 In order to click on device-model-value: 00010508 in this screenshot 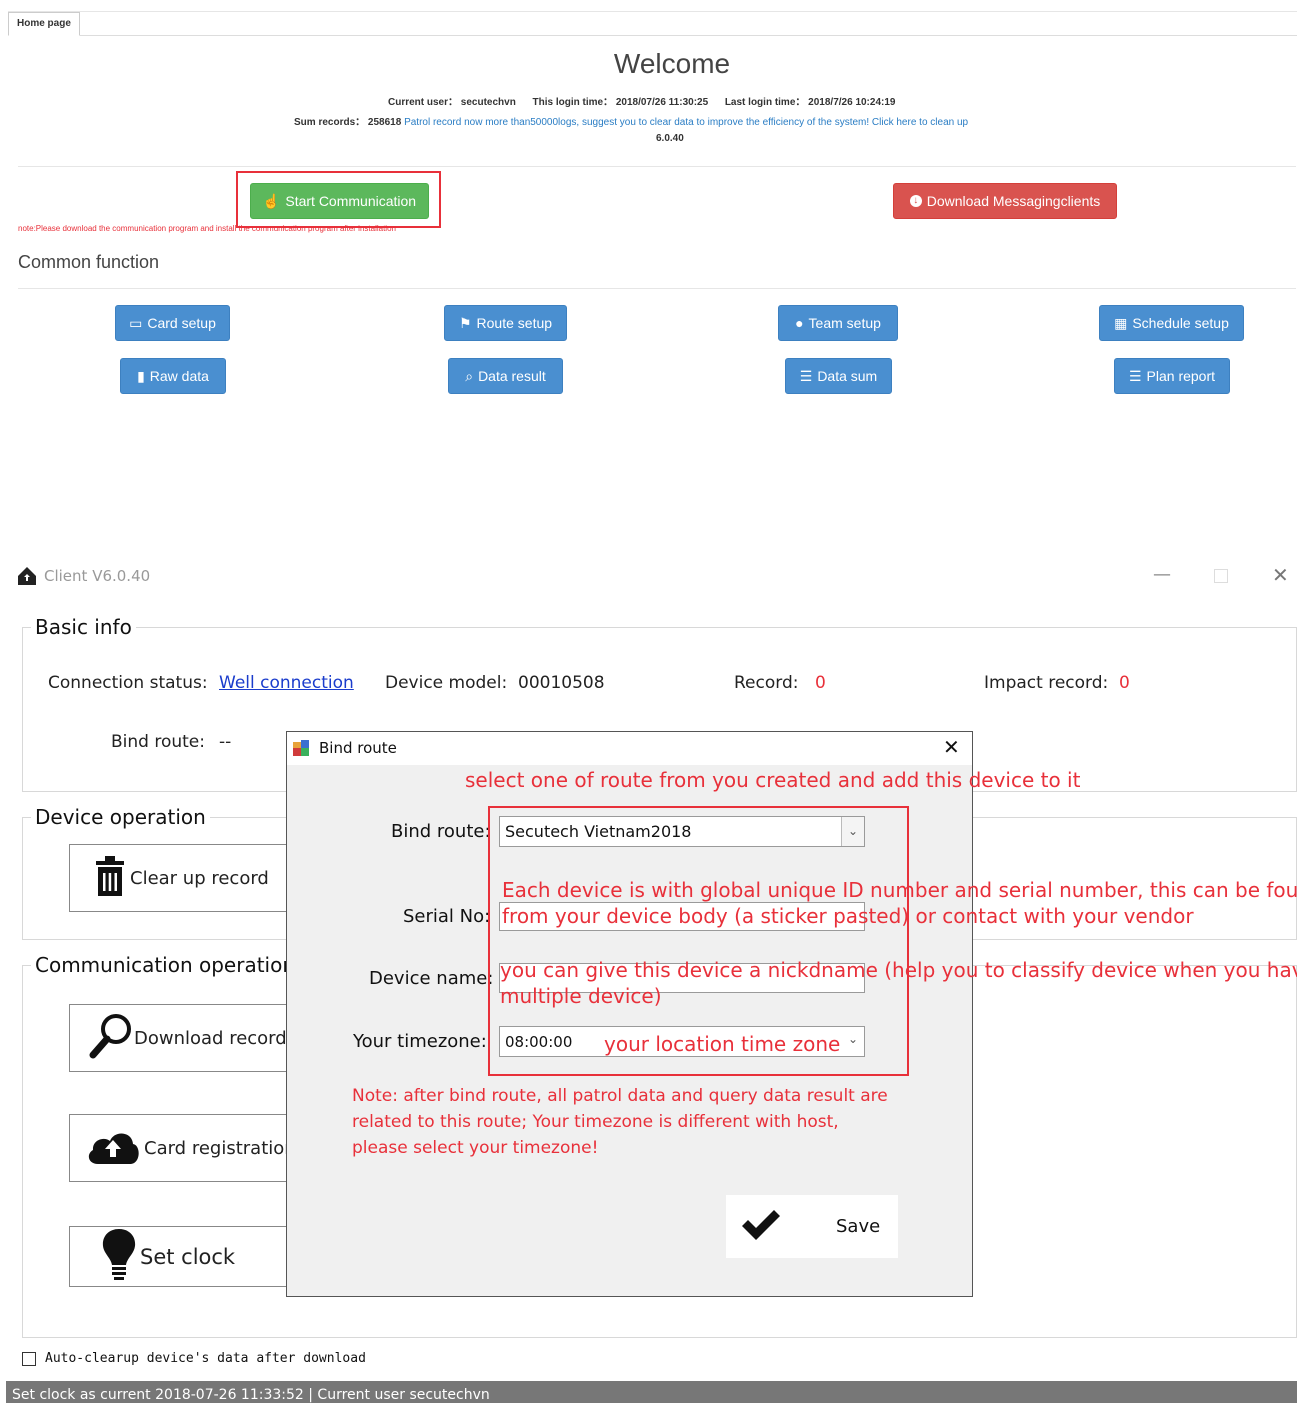, I will do `click(561, 683)`.